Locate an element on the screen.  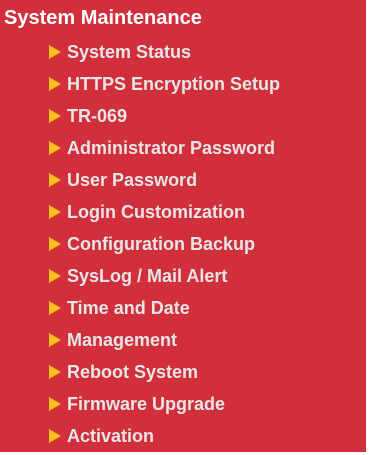
menu-item-label: HTTPS Encryption Setup is located at coordinates (174, 84).